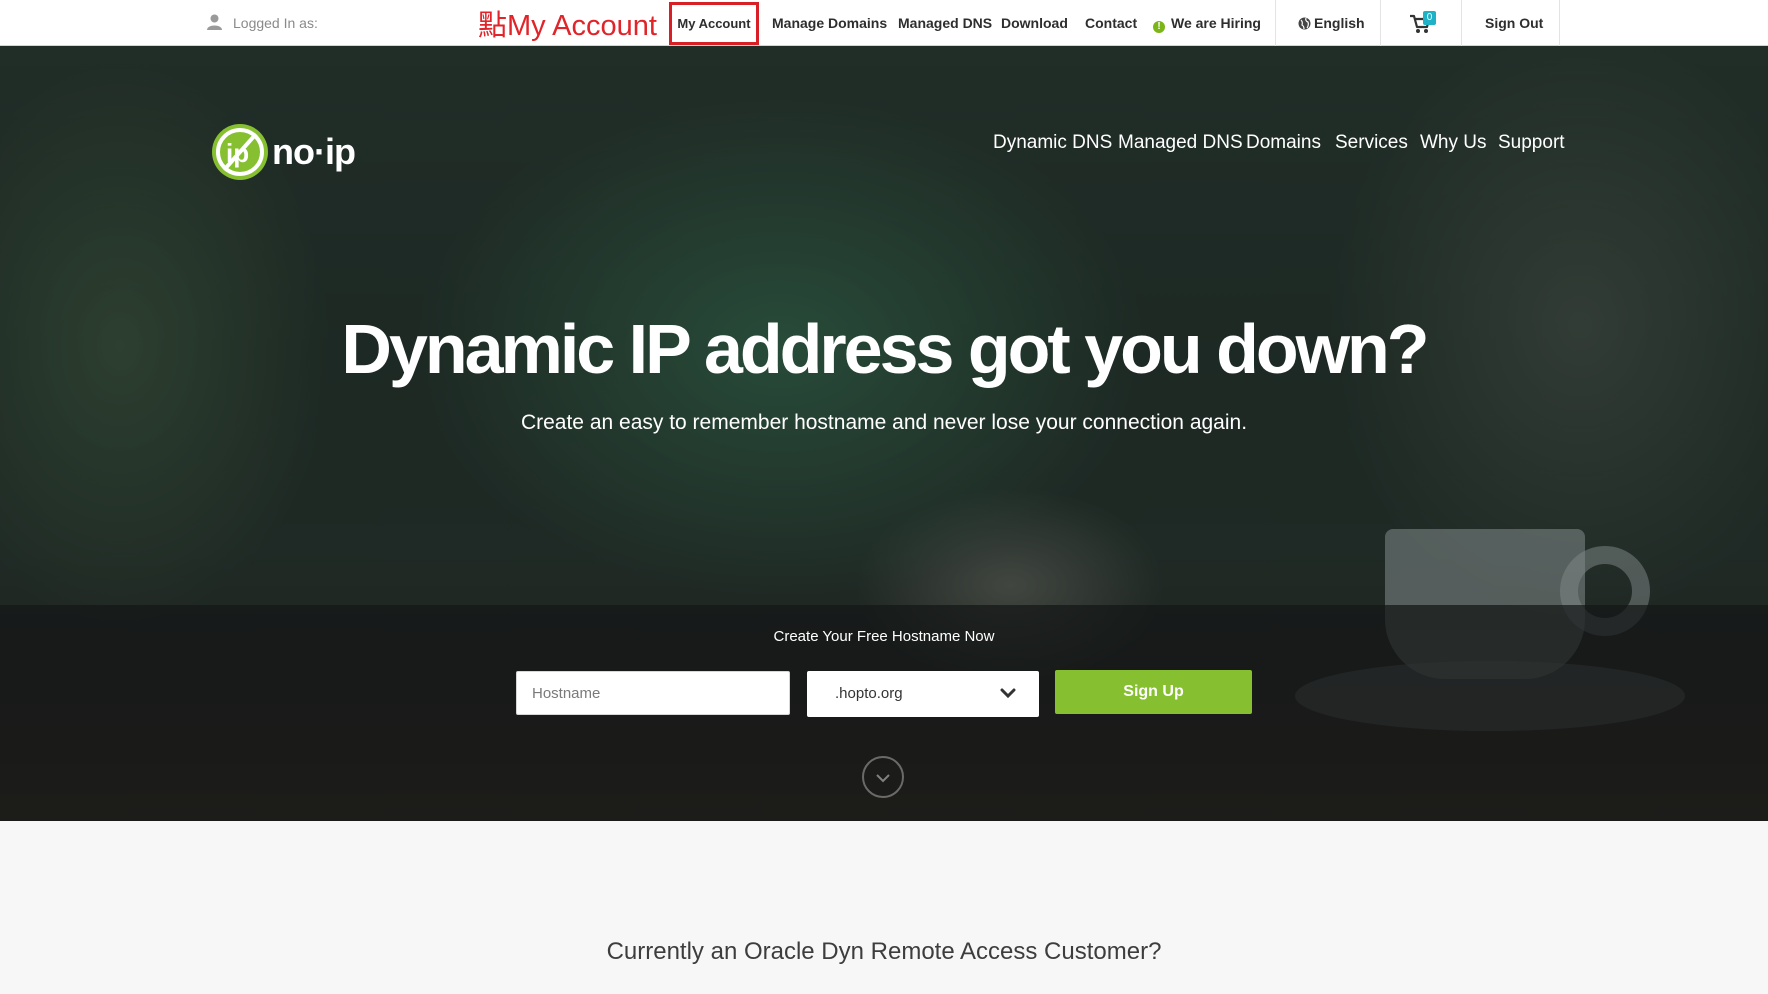 Image resolution: width=1768 pixels, height=994 pixels. Describe the element at coordinates (923, 694) in the screenshot. I see `domain-select: .hopto.org` at that location.